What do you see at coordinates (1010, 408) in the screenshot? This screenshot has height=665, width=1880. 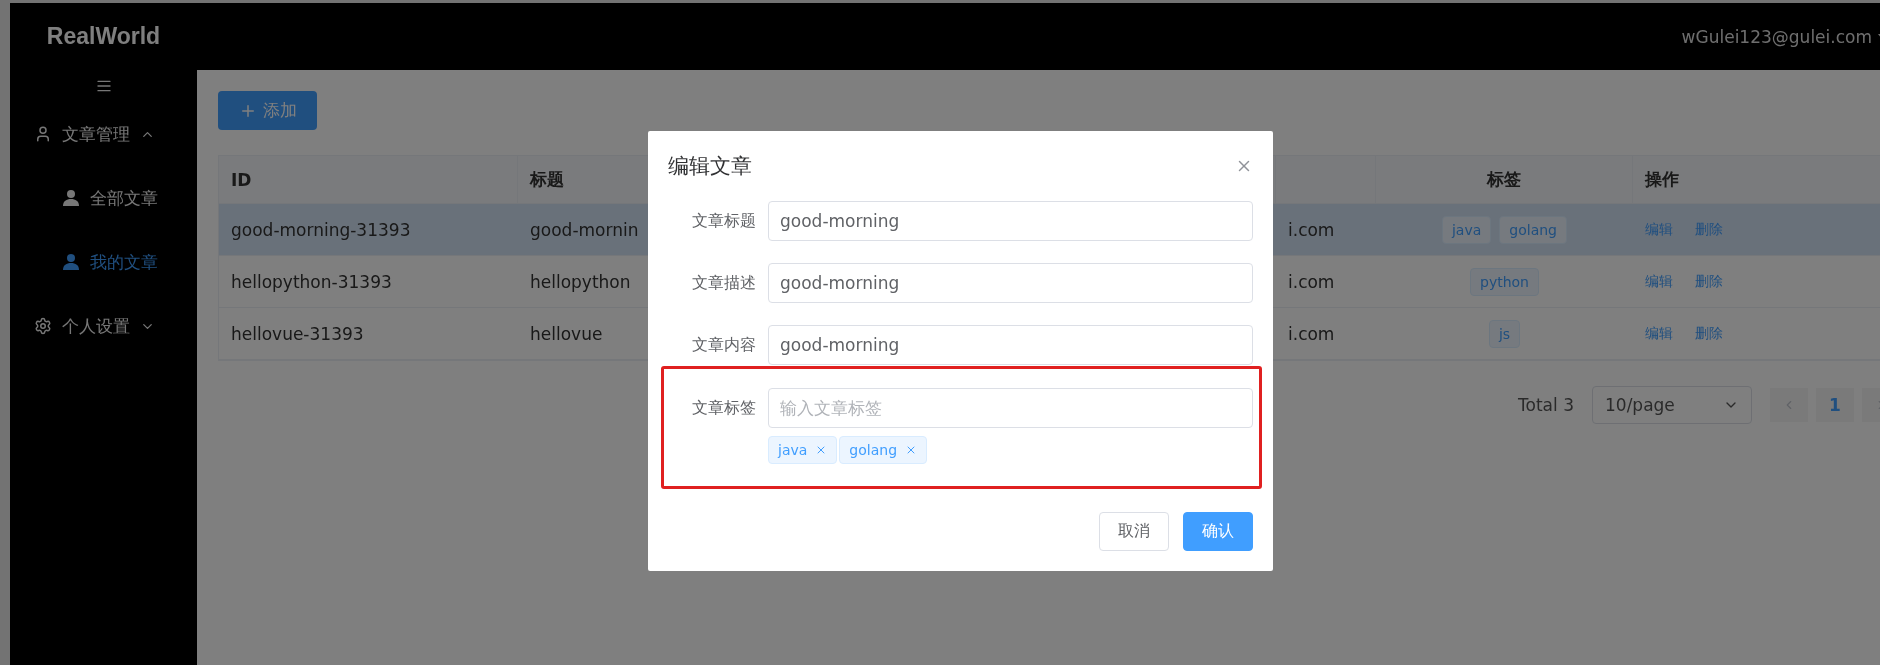 I see `input-field: 输入文章标签` at bounding box center [1010, 408].